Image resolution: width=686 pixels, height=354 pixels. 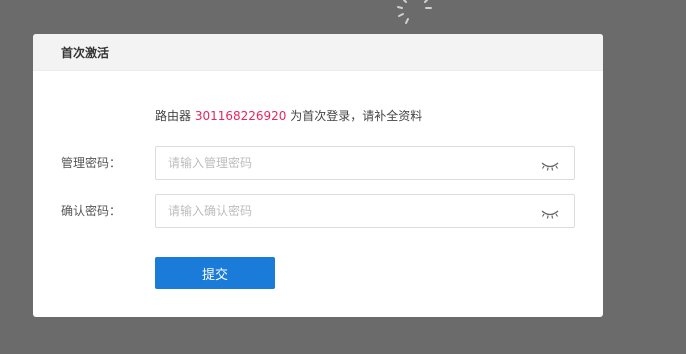 What do you see at coordinates (175, 116) in the screenshot?
I see `notice-prefix: 路由器` at bounding box center [175, 116].